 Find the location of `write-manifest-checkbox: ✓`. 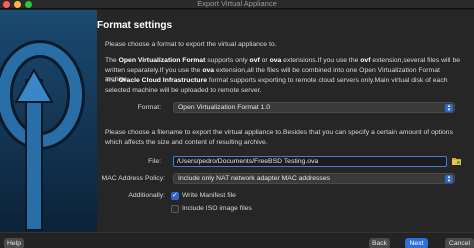

write-manifest-checkbox: ✓ is located at coordinates (175, 196).